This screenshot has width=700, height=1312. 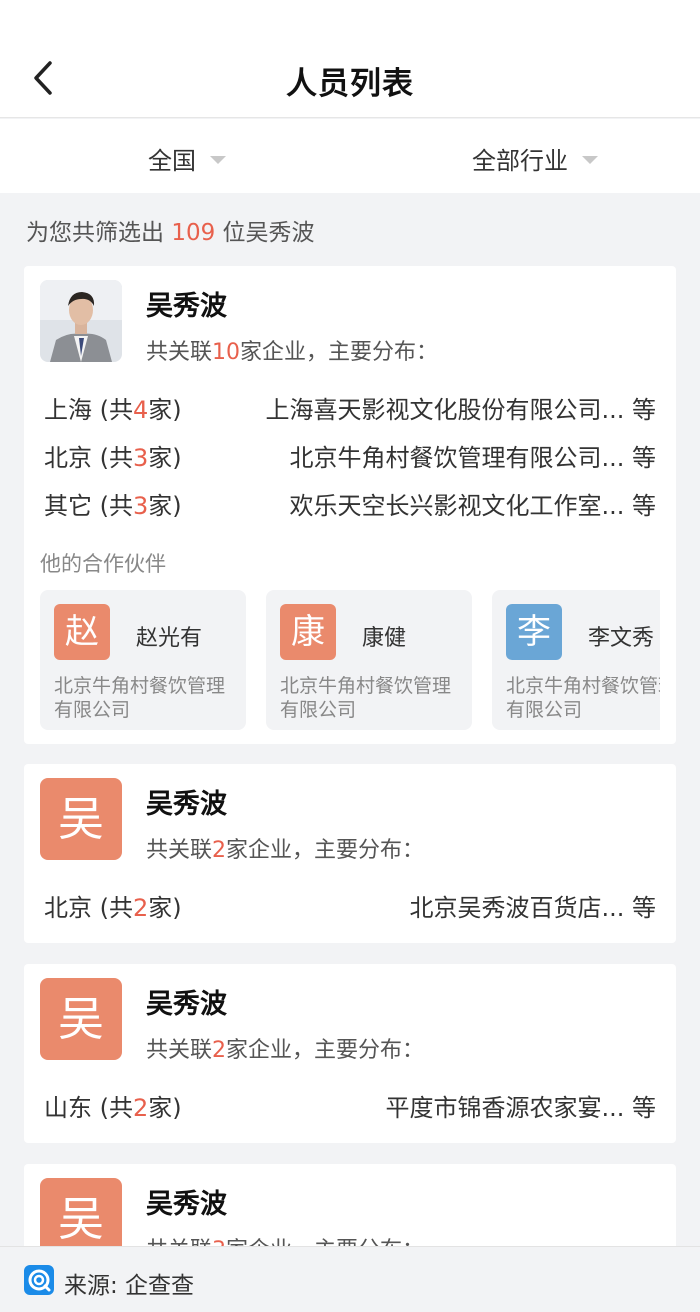 What do you see at coordinates (350, 84) in the screenshot?
I see `page-title: 人员列表` at bounding box center [350, 84].